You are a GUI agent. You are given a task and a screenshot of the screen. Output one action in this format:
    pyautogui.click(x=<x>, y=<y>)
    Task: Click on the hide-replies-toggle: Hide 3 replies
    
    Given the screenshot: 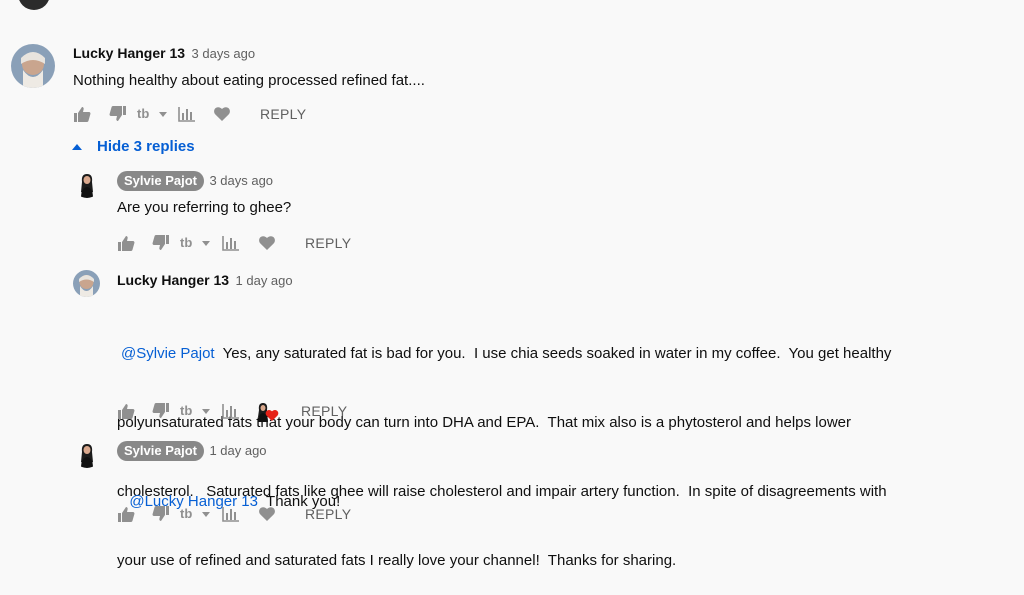 What is the action you would take?
    pyautogui.click(x=133, y=146)
    